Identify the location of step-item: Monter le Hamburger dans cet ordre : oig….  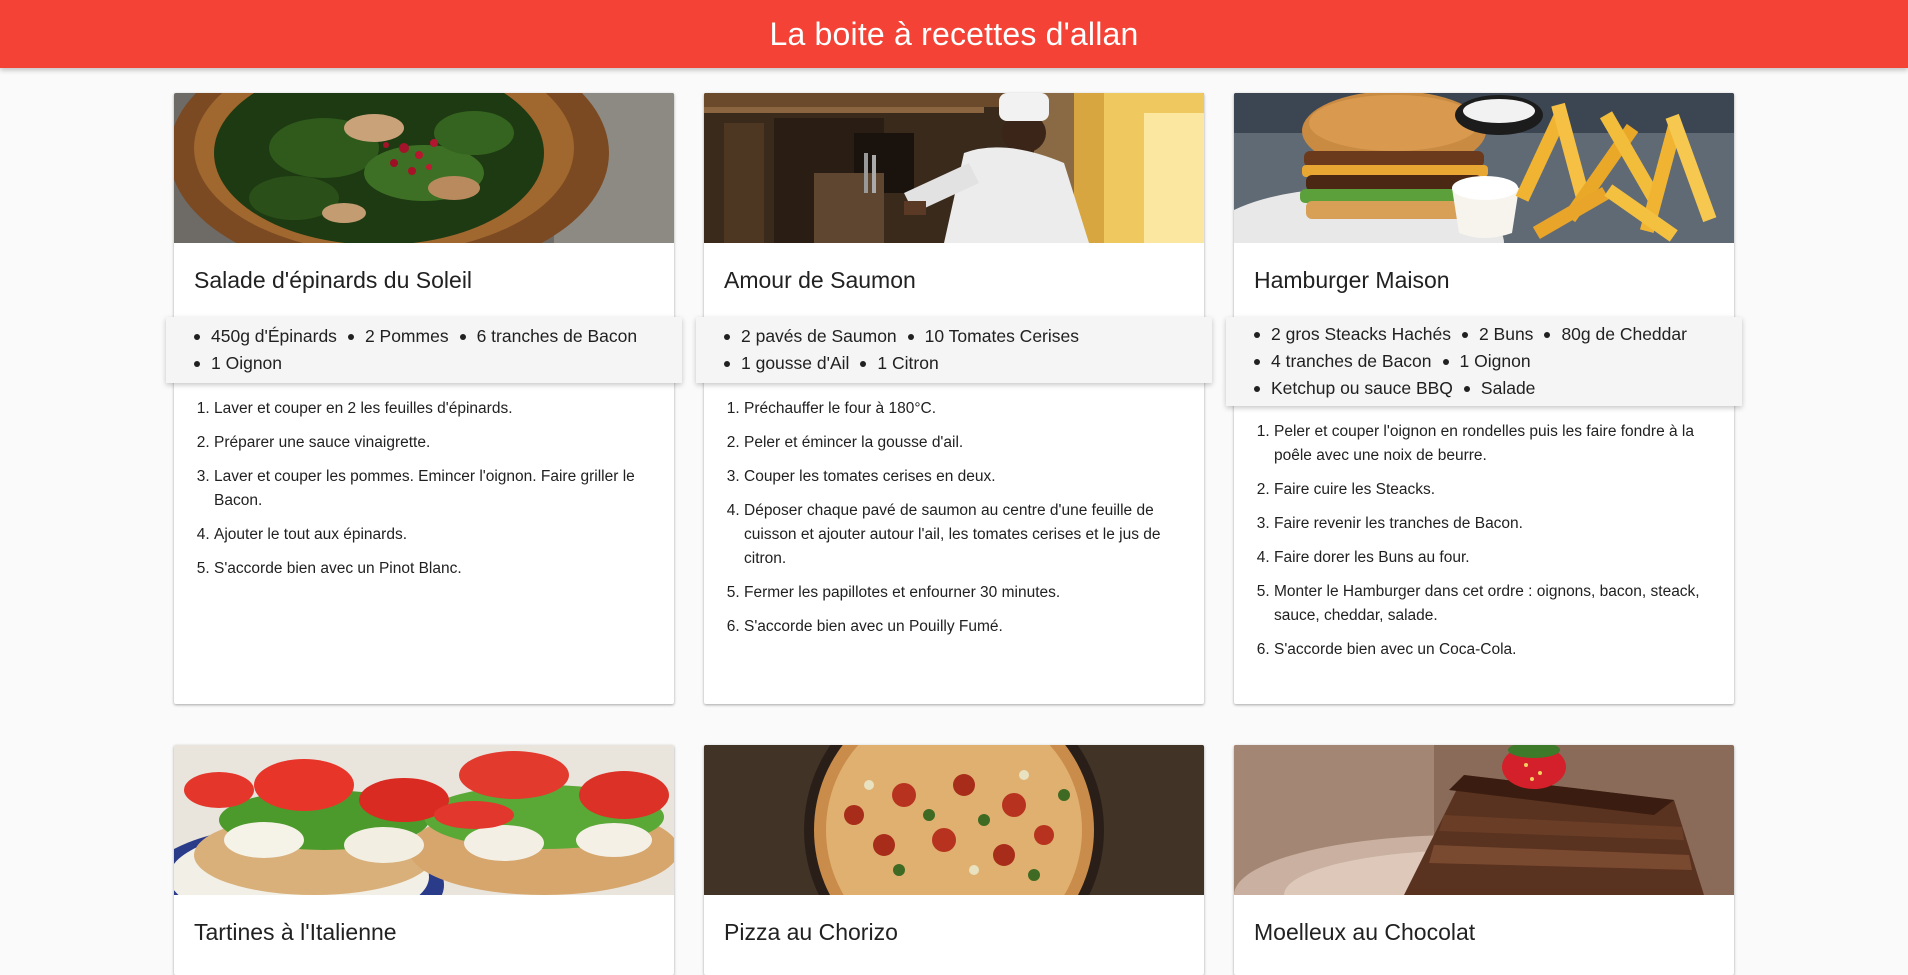
(1494, 604).